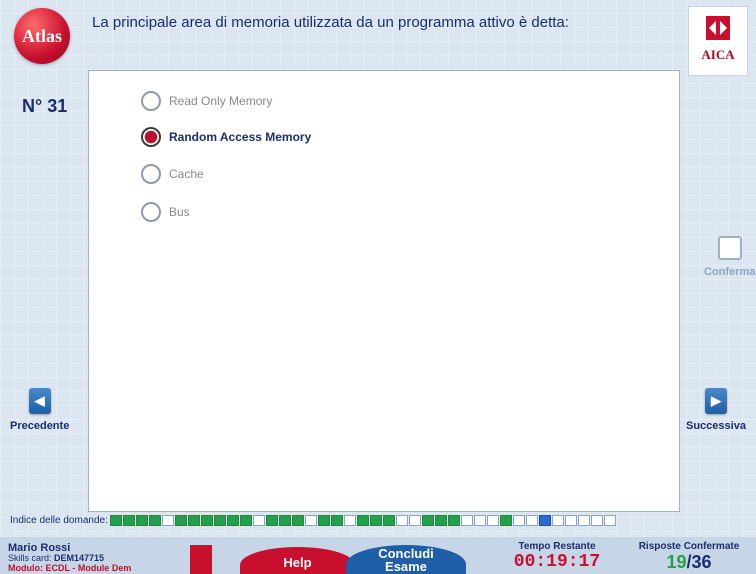 This screenshot has height=574, width=756. I want to click on help-button: Help, so click(297, 560).